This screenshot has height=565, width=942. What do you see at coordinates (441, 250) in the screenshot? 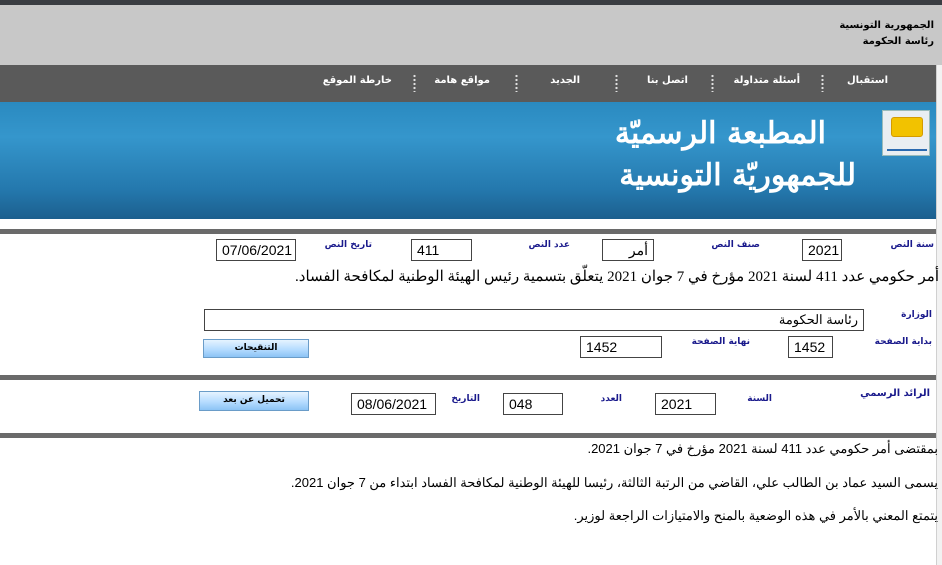
I see `text-number-field: 411` at bounding box center [441, 250].